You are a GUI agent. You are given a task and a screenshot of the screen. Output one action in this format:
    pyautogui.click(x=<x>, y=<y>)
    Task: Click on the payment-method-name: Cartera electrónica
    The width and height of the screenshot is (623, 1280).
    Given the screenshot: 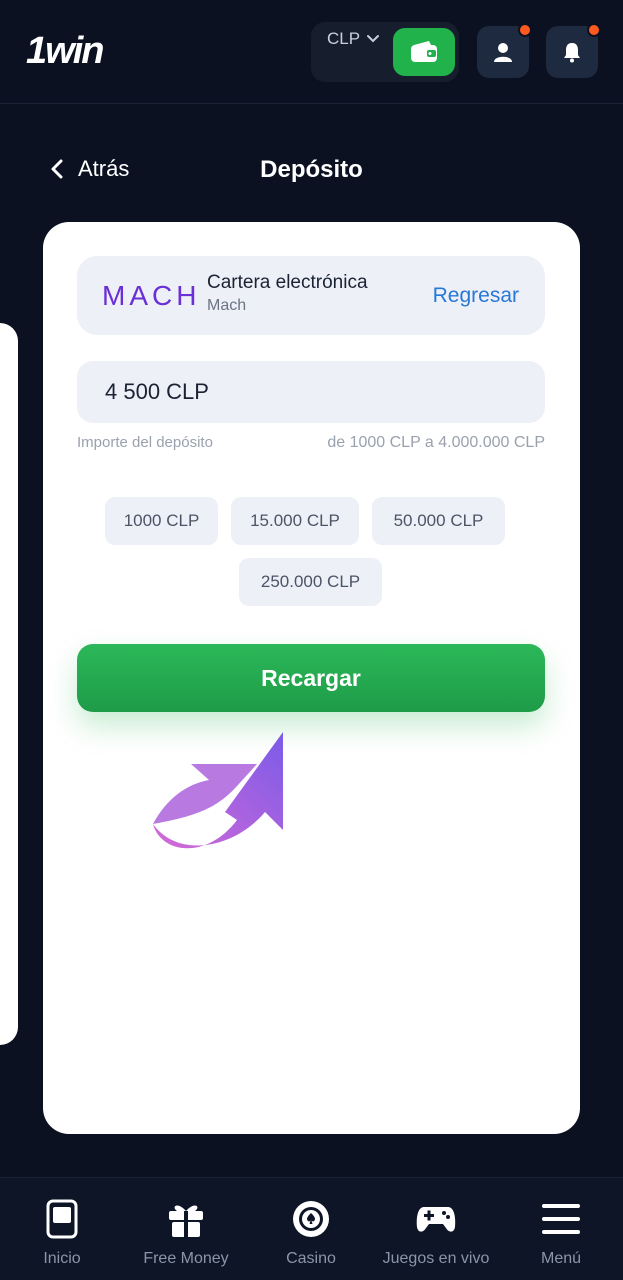 What is the action you would take?
    pyautogui.click(x=287, y=282)
    